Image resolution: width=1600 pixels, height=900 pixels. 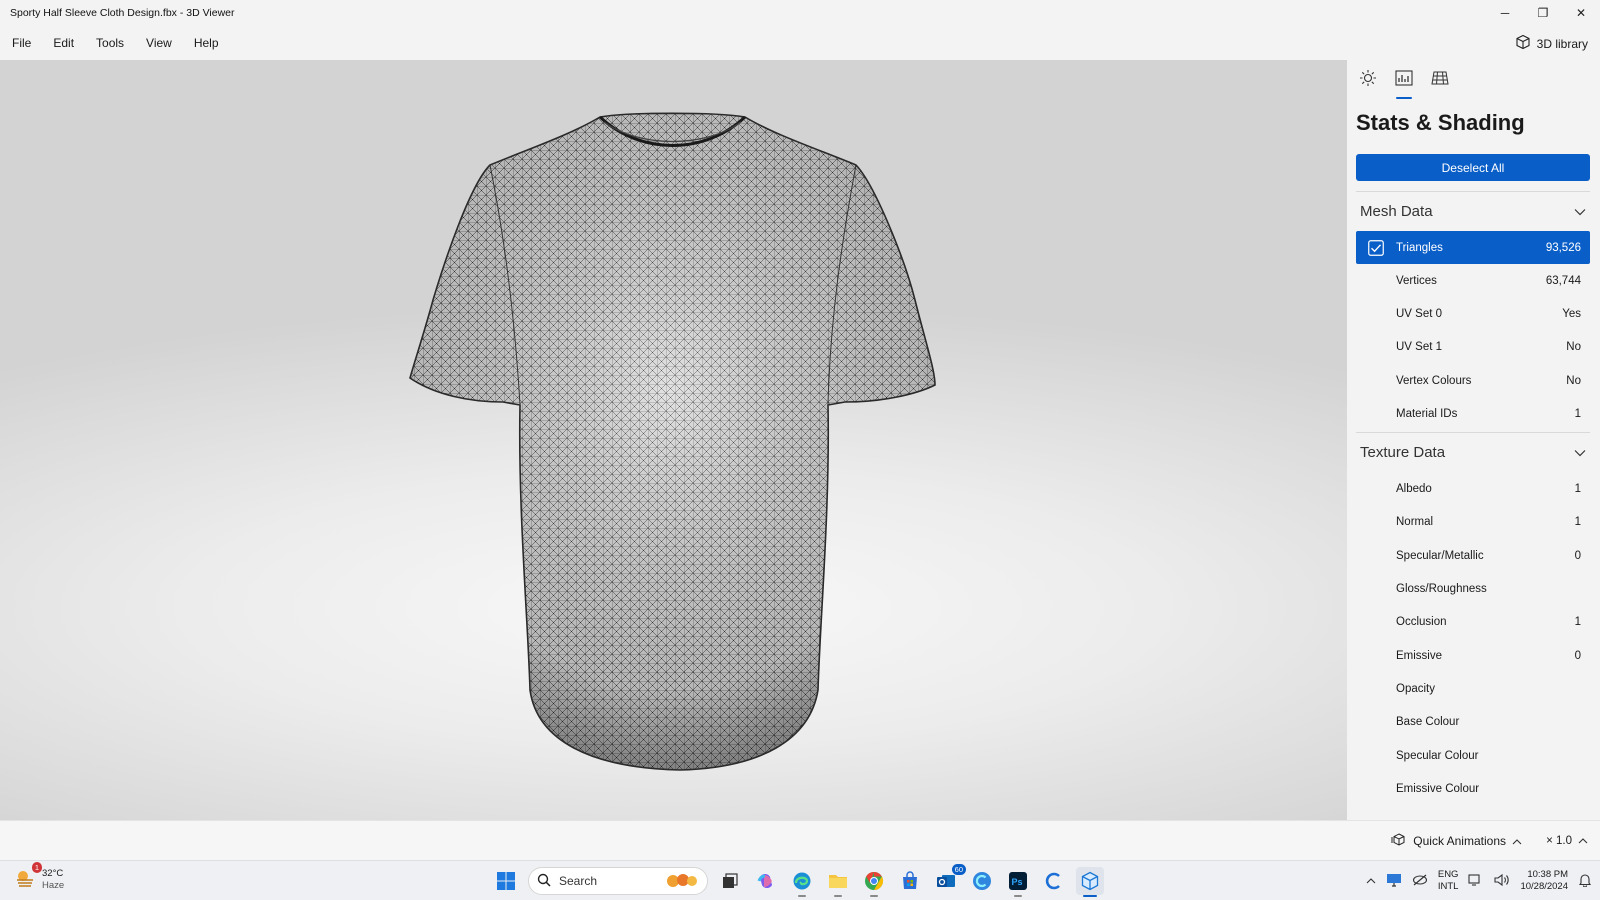 I want to click on volume-icon, so click(x=1502, y=881).